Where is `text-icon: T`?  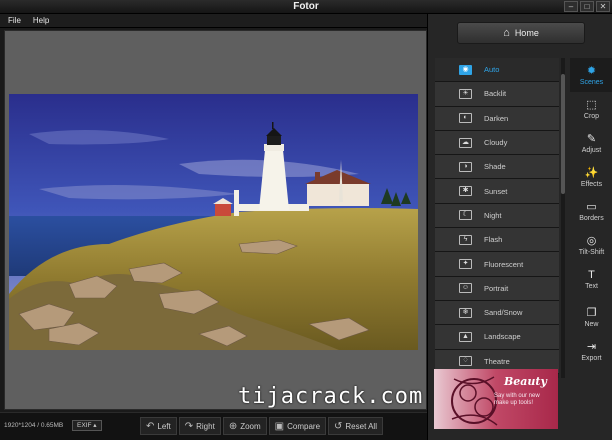
text-icon: T is located at coordinates (591, 274).